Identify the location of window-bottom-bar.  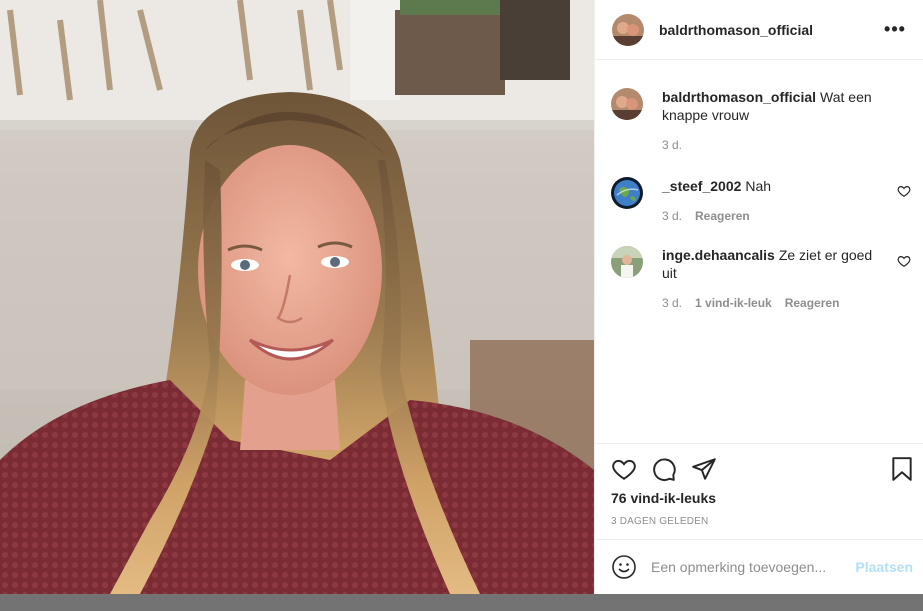
(461, 602).